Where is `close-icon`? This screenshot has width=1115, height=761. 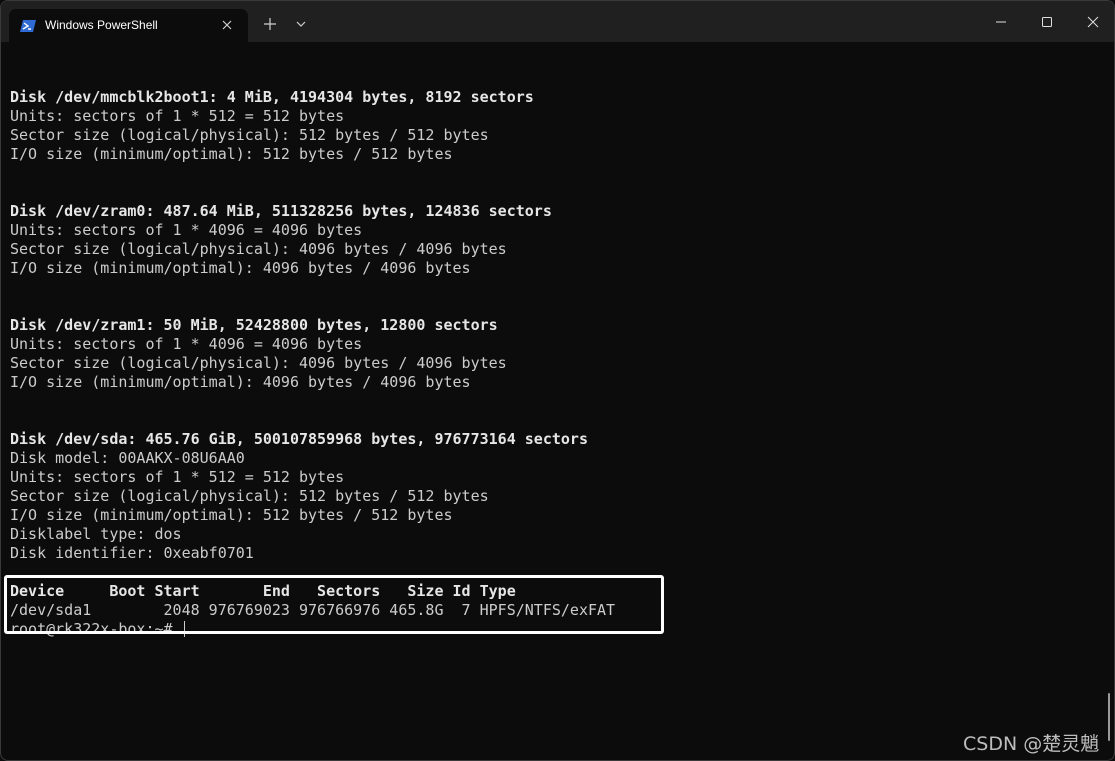 close-icon is located at coordinates (1093, 22).